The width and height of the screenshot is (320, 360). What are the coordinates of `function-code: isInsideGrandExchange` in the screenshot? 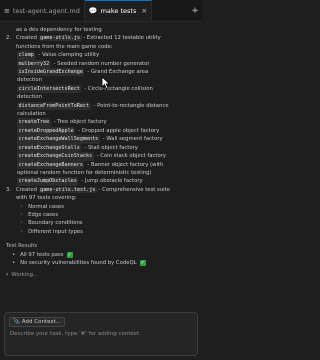 It's located at (51, 72).